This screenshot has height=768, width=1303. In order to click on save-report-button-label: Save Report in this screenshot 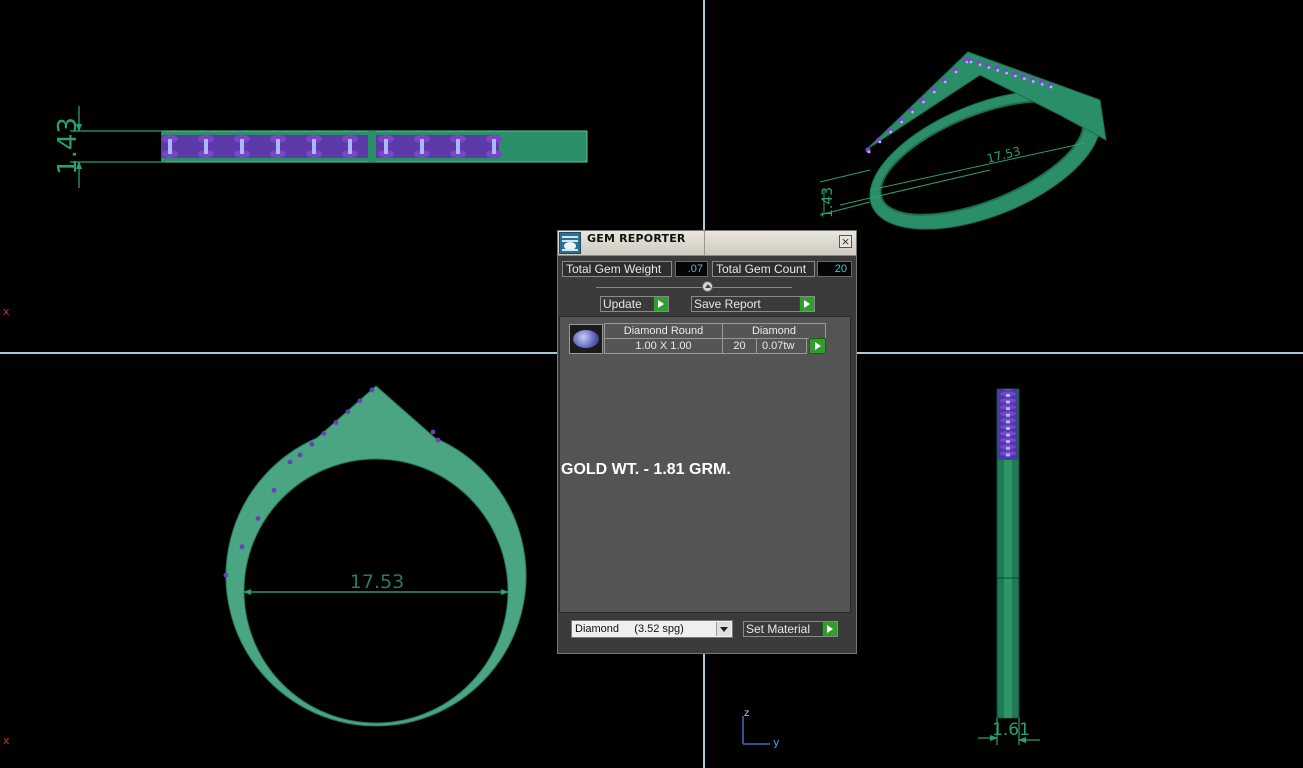, I will do `click(727, 304)`.